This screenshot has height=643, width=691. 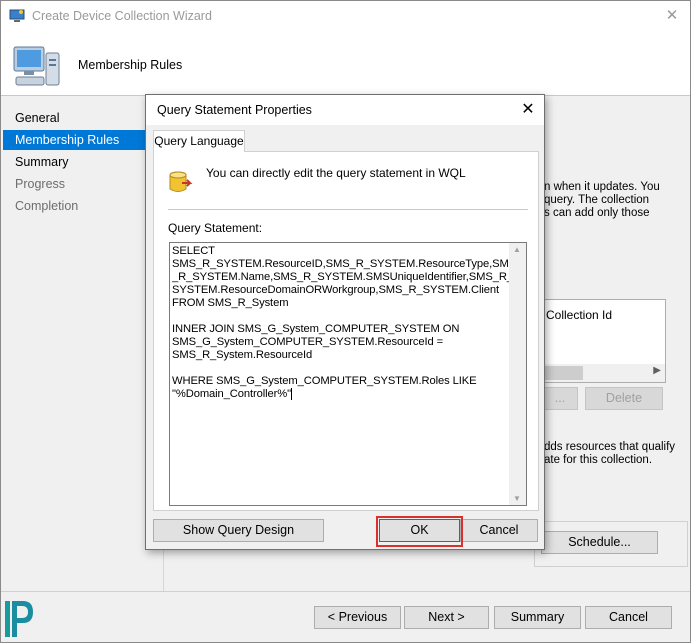 I want to click on wizard-title: Create Device Collection Wizard, so click(x=122, y=16).